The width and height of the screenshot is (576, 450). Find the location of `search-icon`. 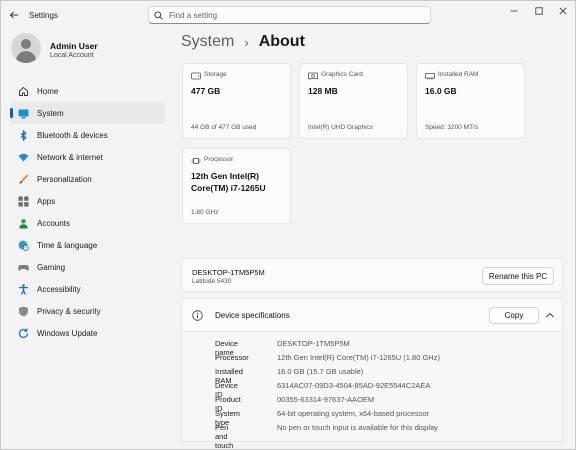

search-icon is located at coordinates (158, 15).